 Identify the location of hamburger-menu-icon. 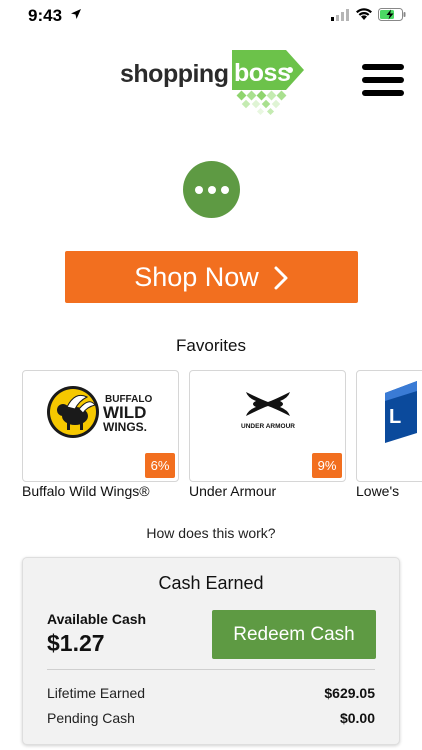
(383, 82).